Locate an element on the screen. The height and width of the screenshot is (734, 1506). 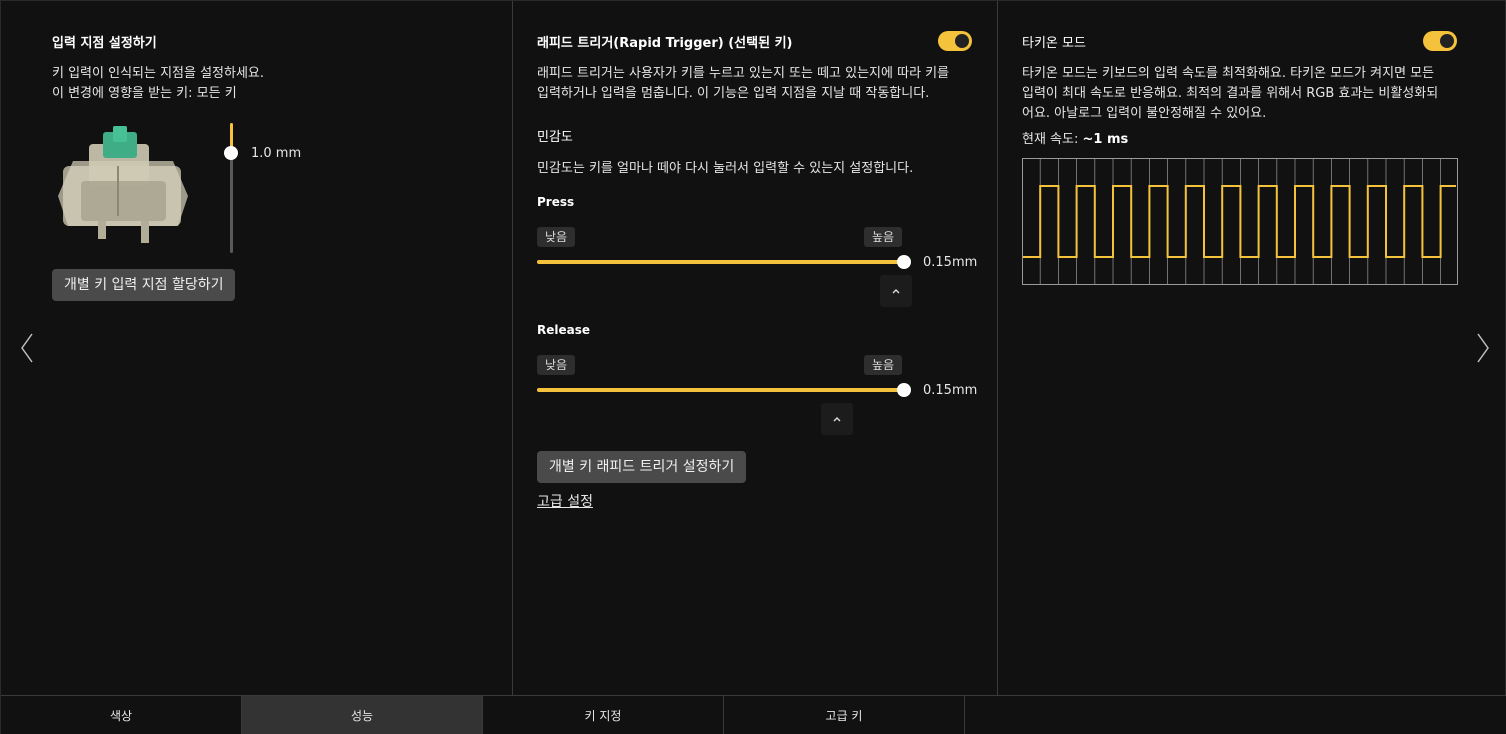
release-high-label: 높음 is located at coordinates (883, 365).